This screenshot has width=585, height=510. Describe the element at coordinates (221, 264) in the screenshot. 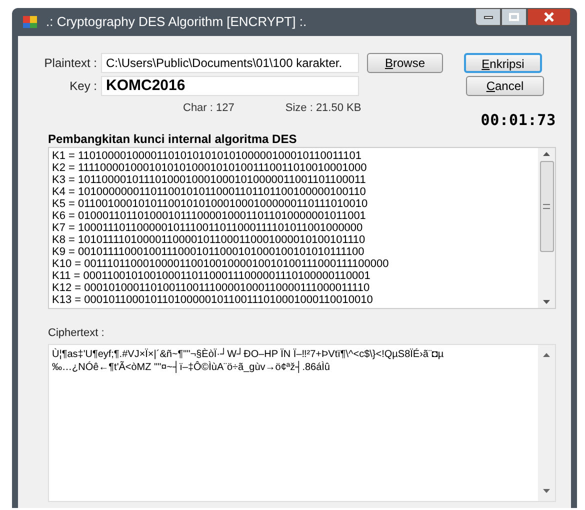

I see `key-line: K10 = 001110110001000011001001000010010100111000111100000` at that location.